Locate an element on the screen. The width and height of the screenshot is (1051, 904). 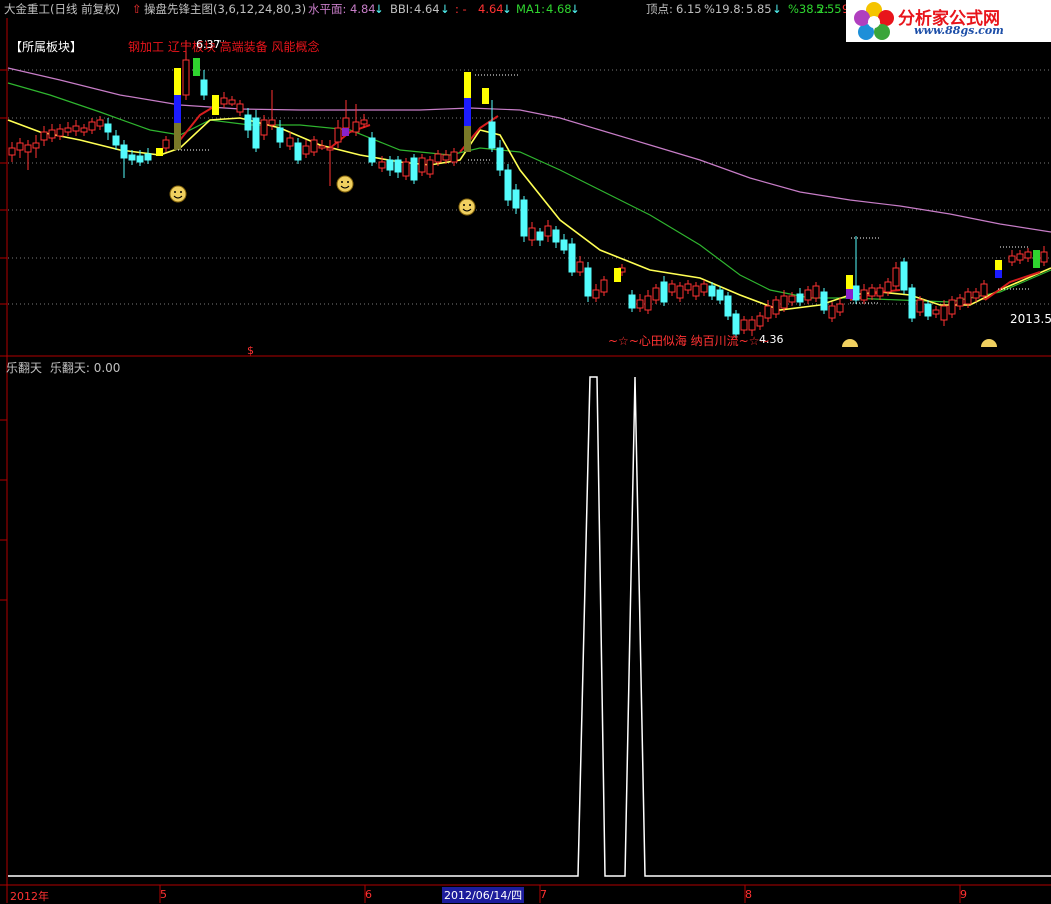
x-label: 6 is located at coordinates (368, 894).